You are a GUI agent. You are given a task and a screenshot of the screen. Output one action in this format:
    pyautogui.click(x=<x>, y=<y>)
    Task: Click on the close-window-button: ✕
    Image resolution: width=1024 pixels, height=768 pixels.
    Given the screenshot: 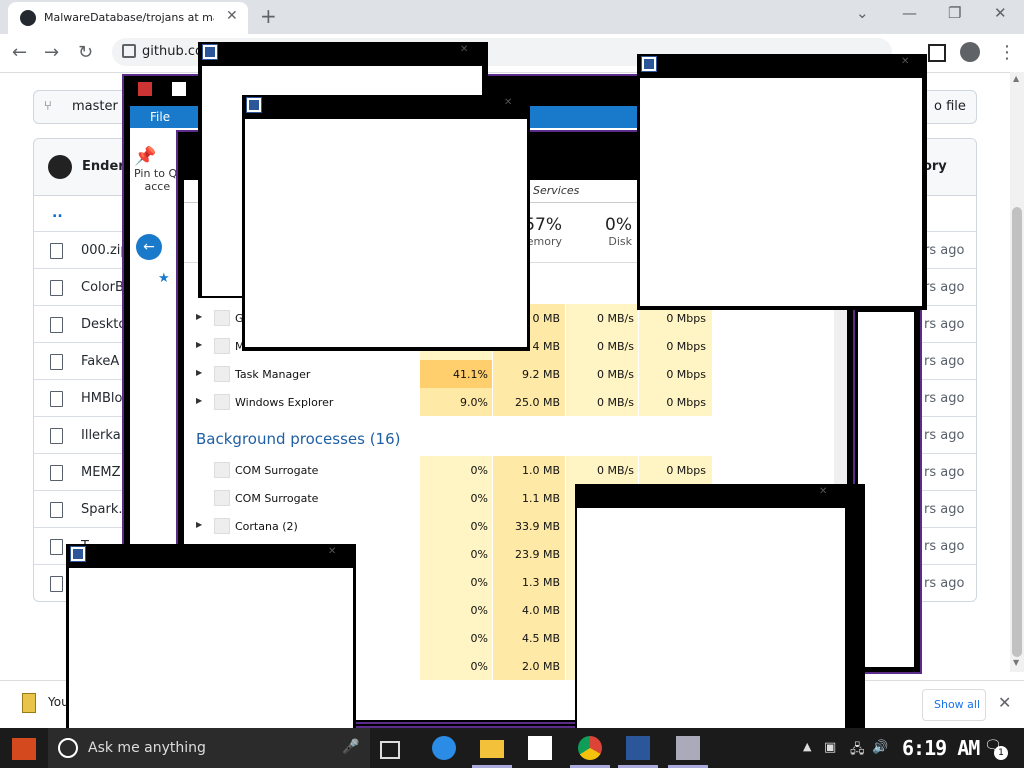 What is the action you would take?
    pyautogui.click(x=1000, y=13)
    